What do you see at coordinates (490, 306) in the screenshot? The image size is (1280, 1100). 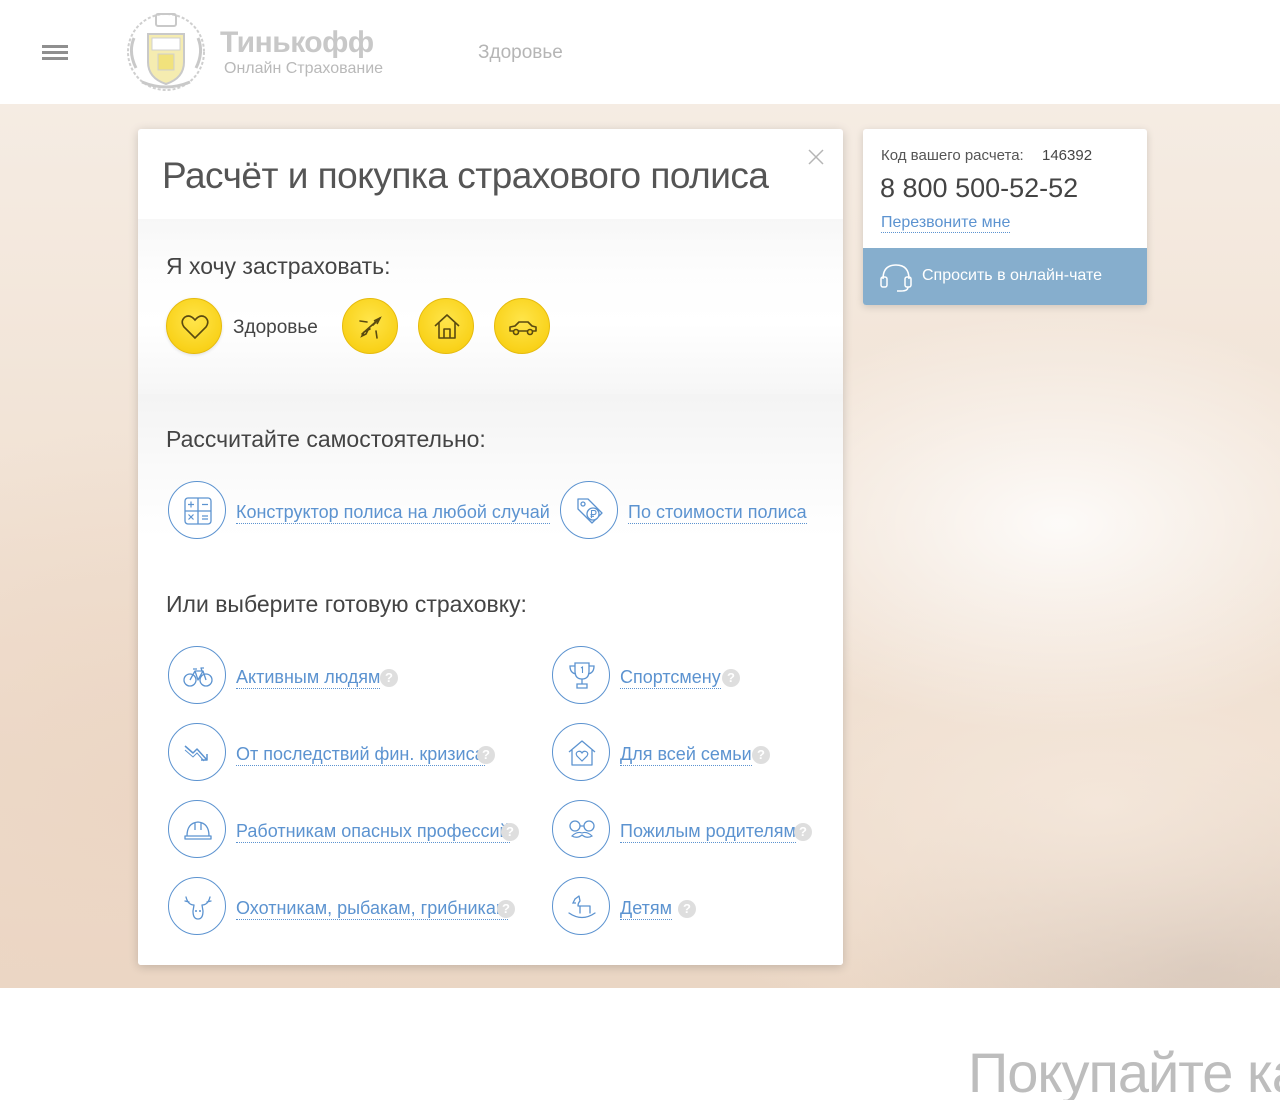 I see `insure-type-section` at bounding box center [490, 306].